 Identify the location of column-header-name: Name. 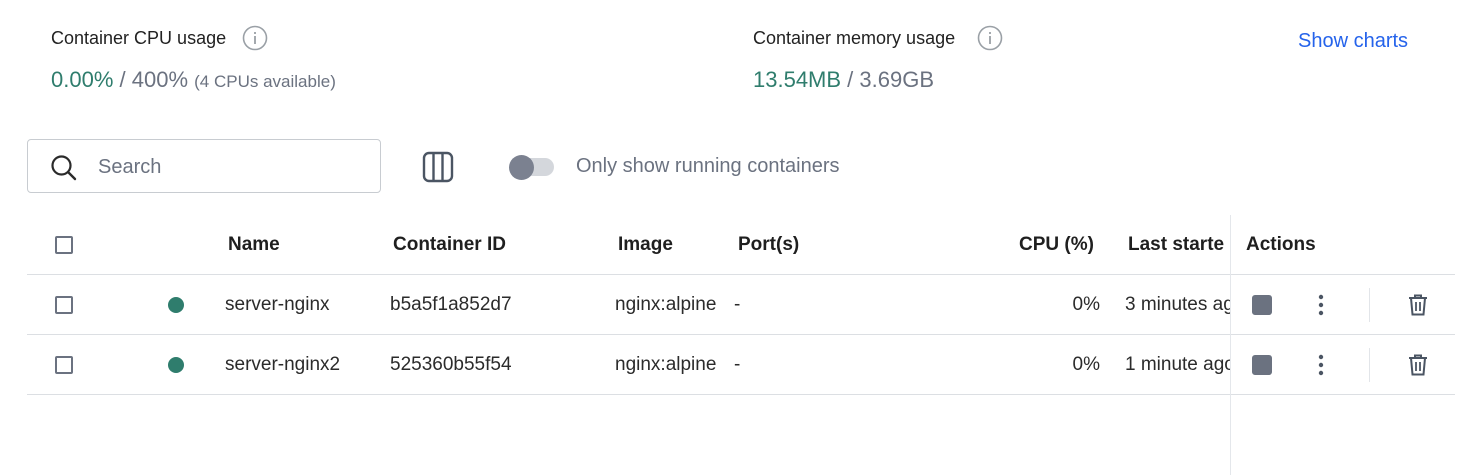
(254, 245).